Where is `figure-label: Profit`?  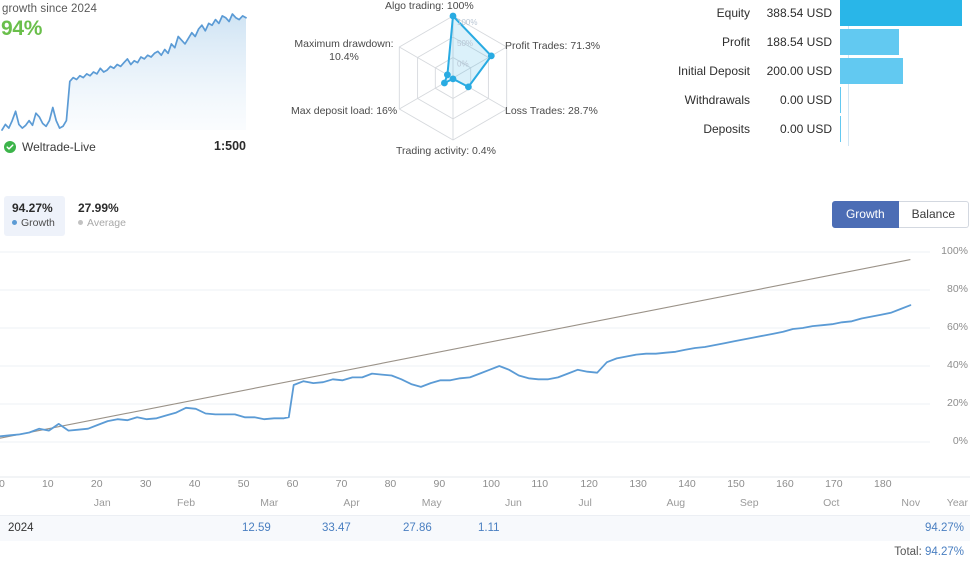 figure-label: Profit is located at coordinates (735, 42).